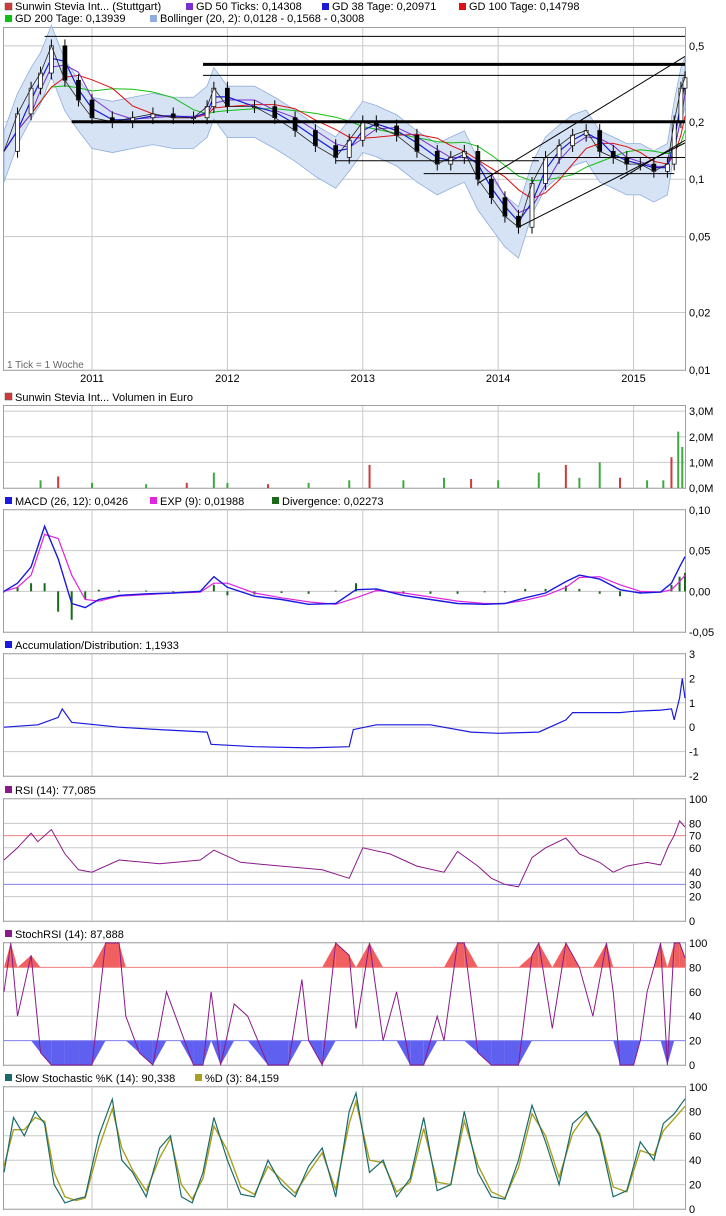 Image resolution: width=726 pixels, height=1216 pixels. I want to click on legend-stoch-k: Slow Stochastic %K (14): 90,338, so click(95, 1079).